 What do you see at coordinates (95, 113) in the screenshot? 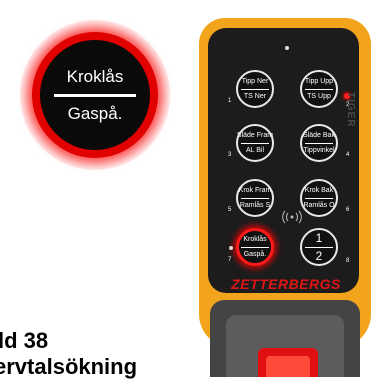
I see `enlarged-button-bottom-label: Gaspå.` at bounding box center [95, 113].